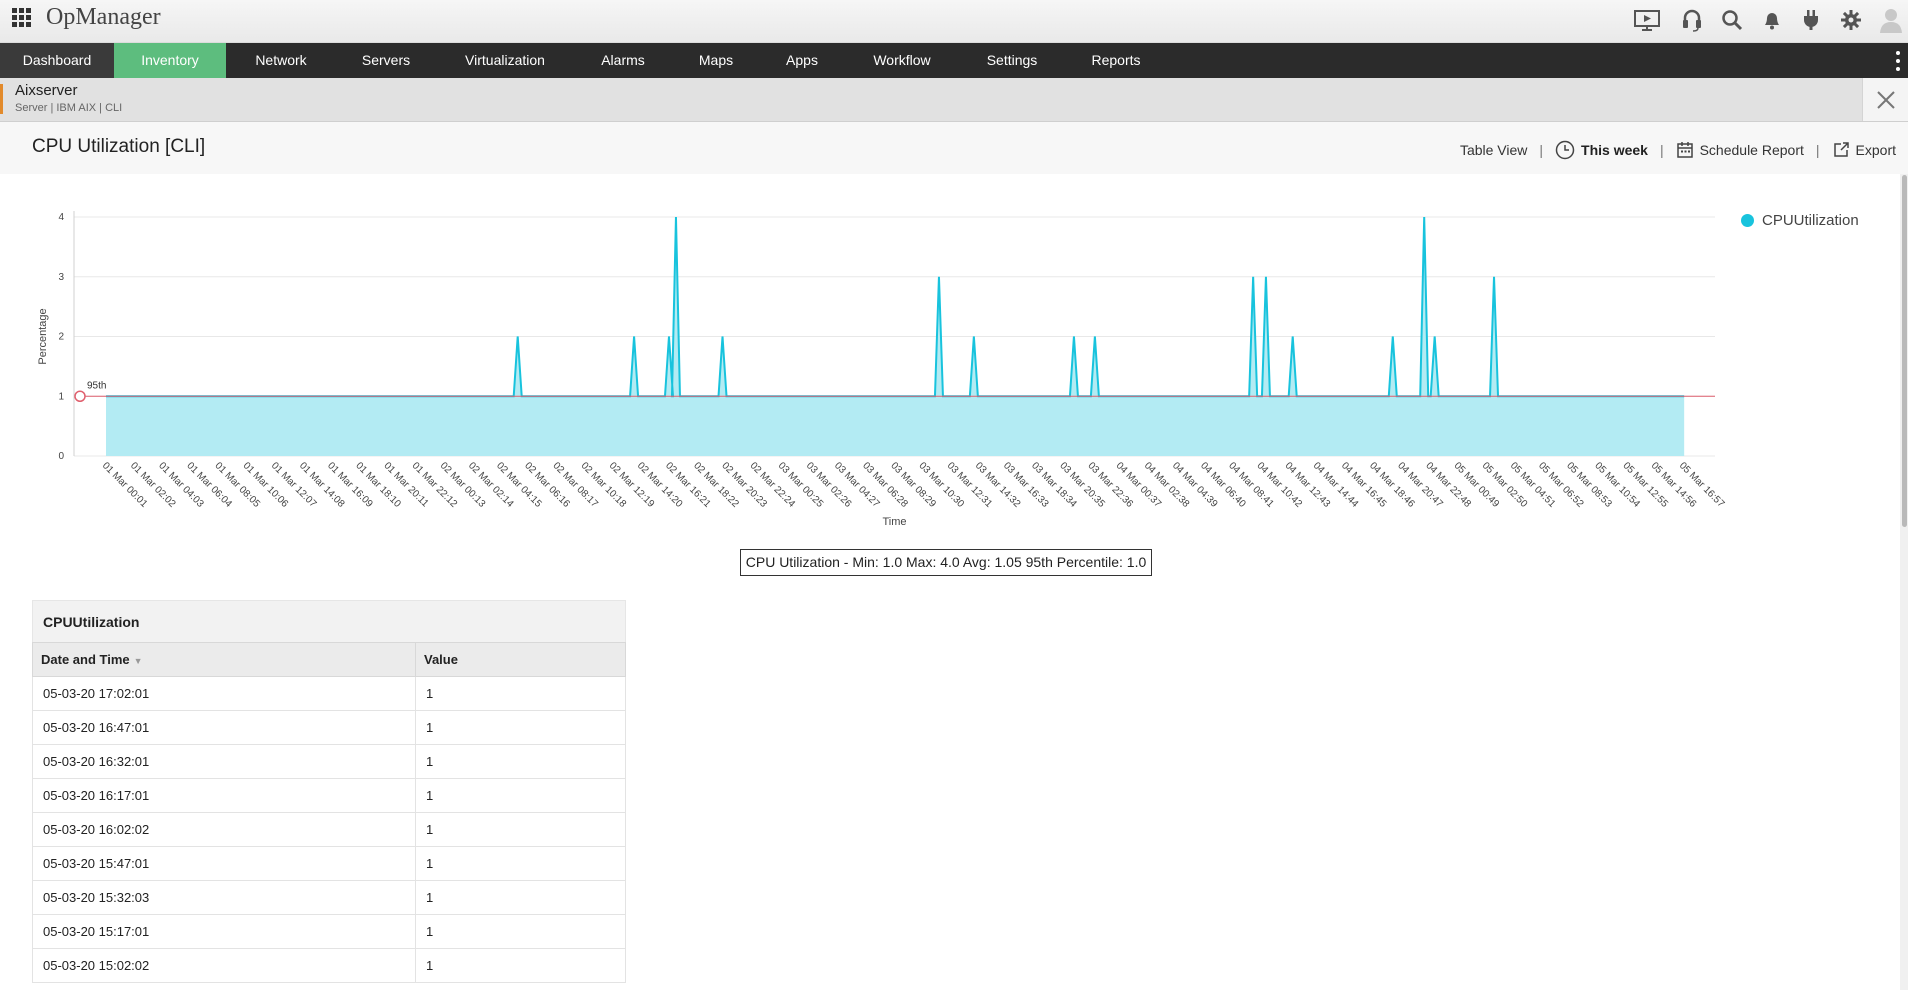 The width and height of the screenshot is (1908, 990). I want to click on device-meta: Server | IBM AIX | CLI, so click(69, 108).